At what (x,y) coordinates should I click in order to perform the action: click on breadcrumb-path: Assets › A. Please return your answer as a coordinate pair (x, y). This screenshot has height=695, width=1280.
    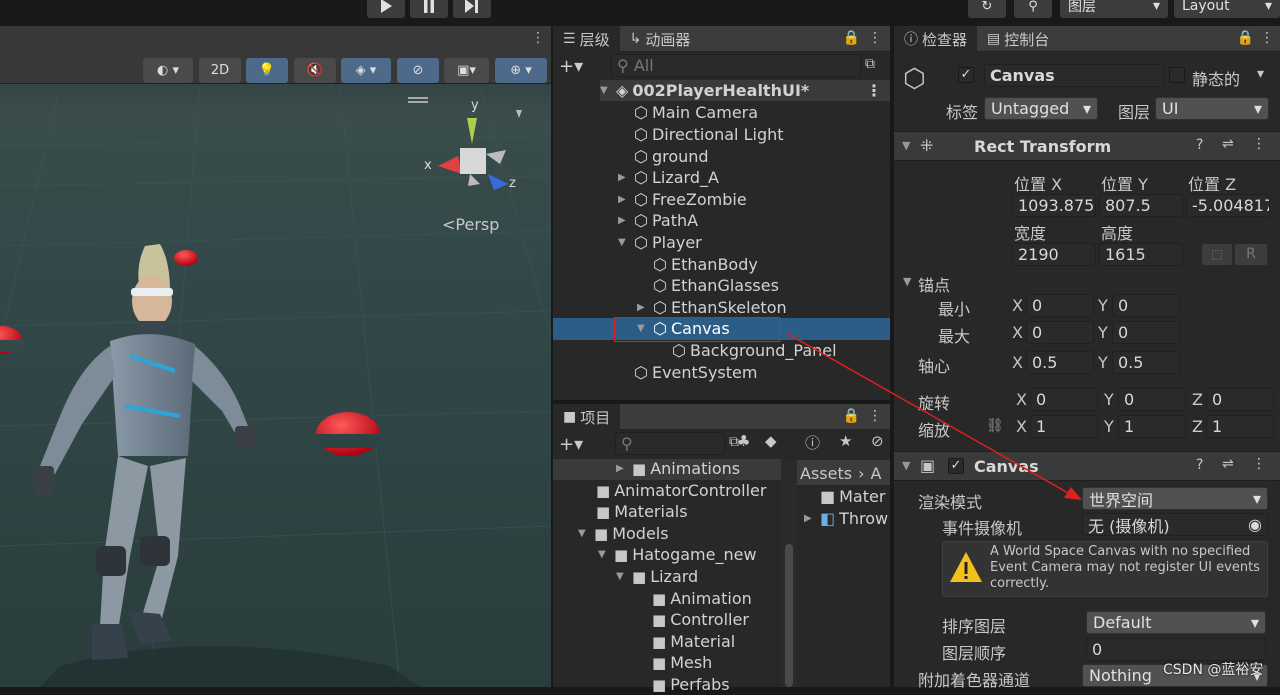
    Looking at the image, I should click on (845, 473).